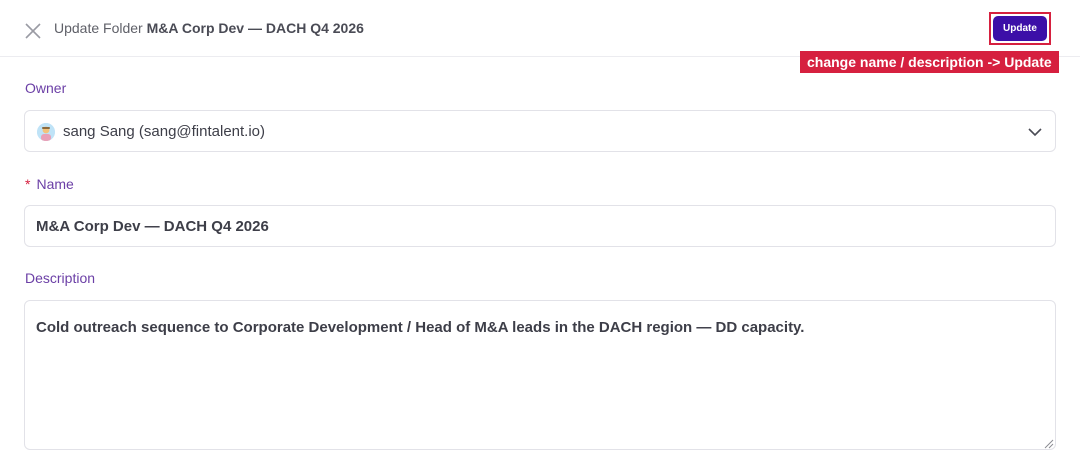  Describe the element at coordinates (28, 184) in the screenshot. I see `required-mark: *` at that location.